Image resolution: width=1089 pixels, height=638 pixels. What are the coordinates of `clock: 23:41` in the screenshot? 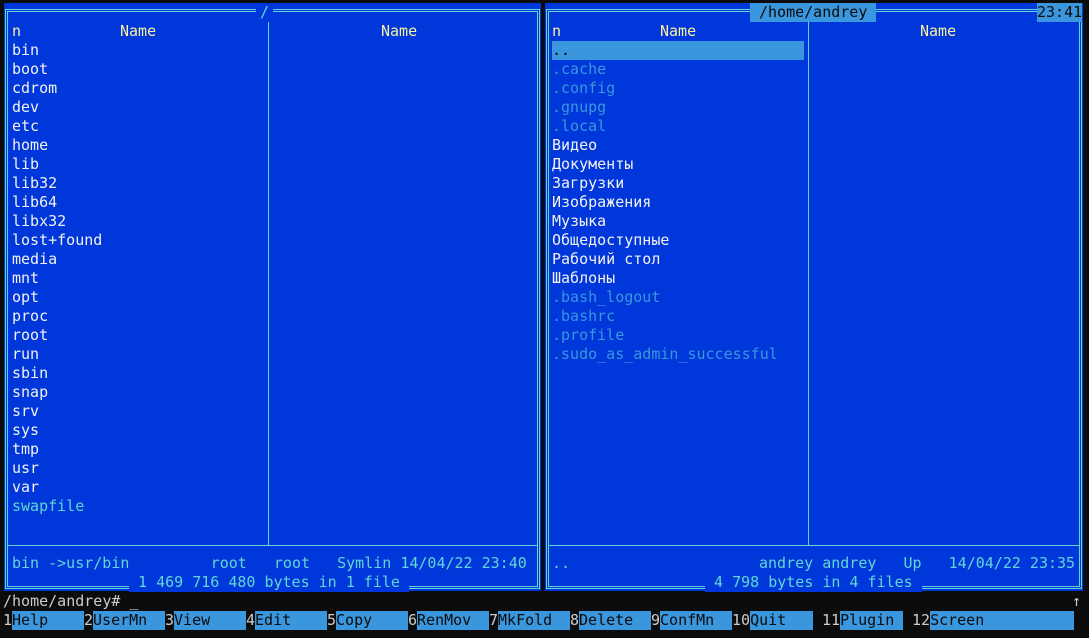 It's located at (1060, 12).